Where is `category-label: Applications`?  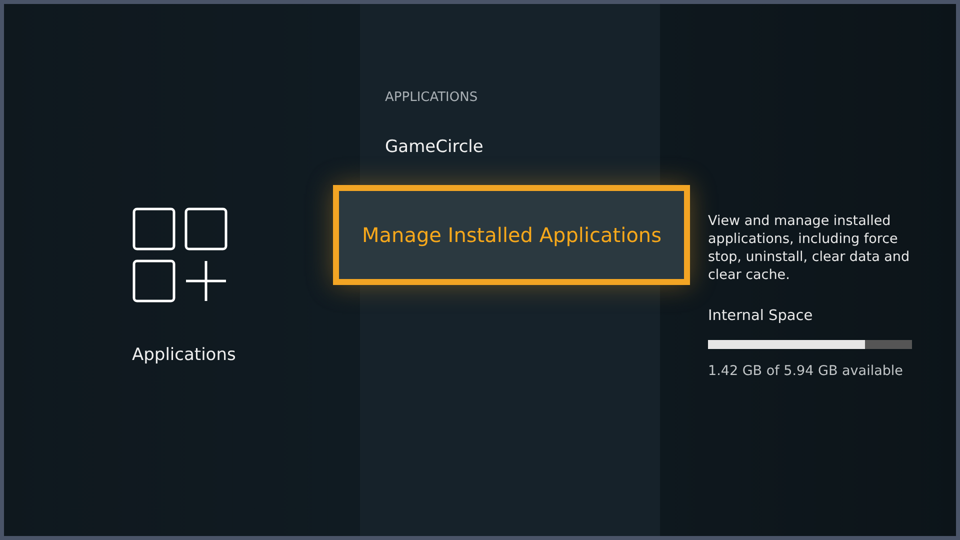
category-label: Applications is located at coordinates (184, 355).